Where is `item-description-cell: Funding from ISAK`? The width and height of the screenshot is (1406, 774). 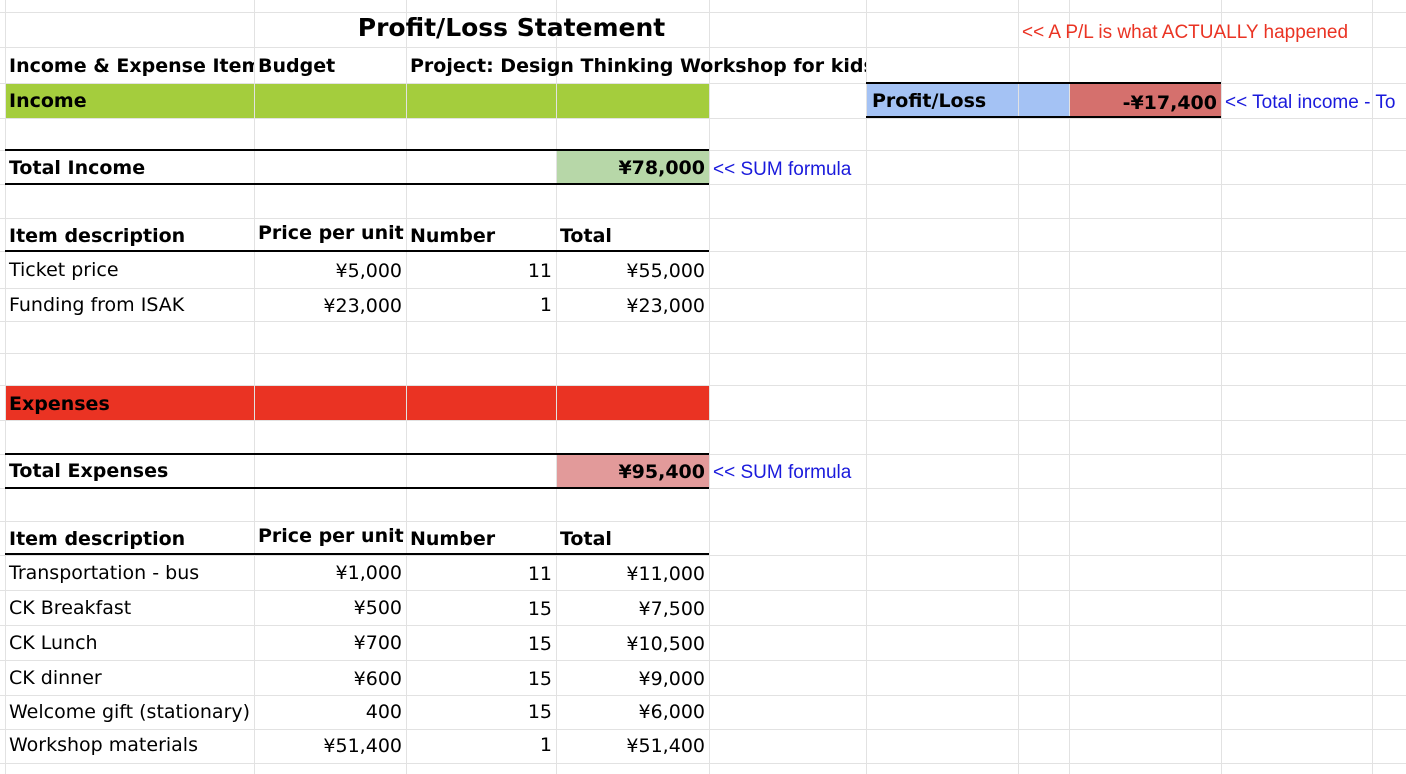 item-description-cell: Funding from ISAK is located at coordinates (129, 305).